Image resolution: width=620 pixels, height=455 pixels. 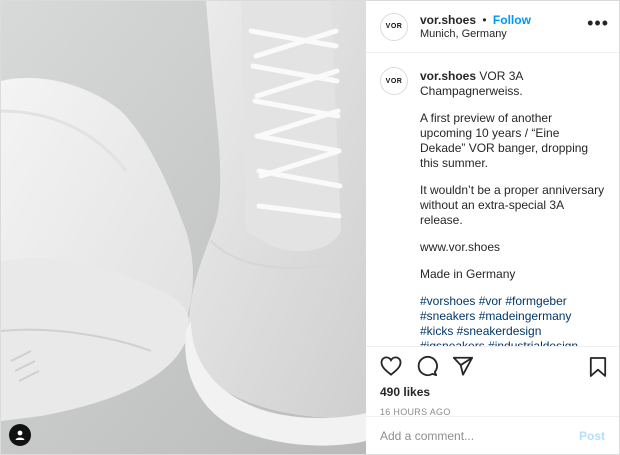 What do you see at coordinates (598, 25) in the screenshot?
I see `more-options-icon: •••` at bounding box center [598, 25].